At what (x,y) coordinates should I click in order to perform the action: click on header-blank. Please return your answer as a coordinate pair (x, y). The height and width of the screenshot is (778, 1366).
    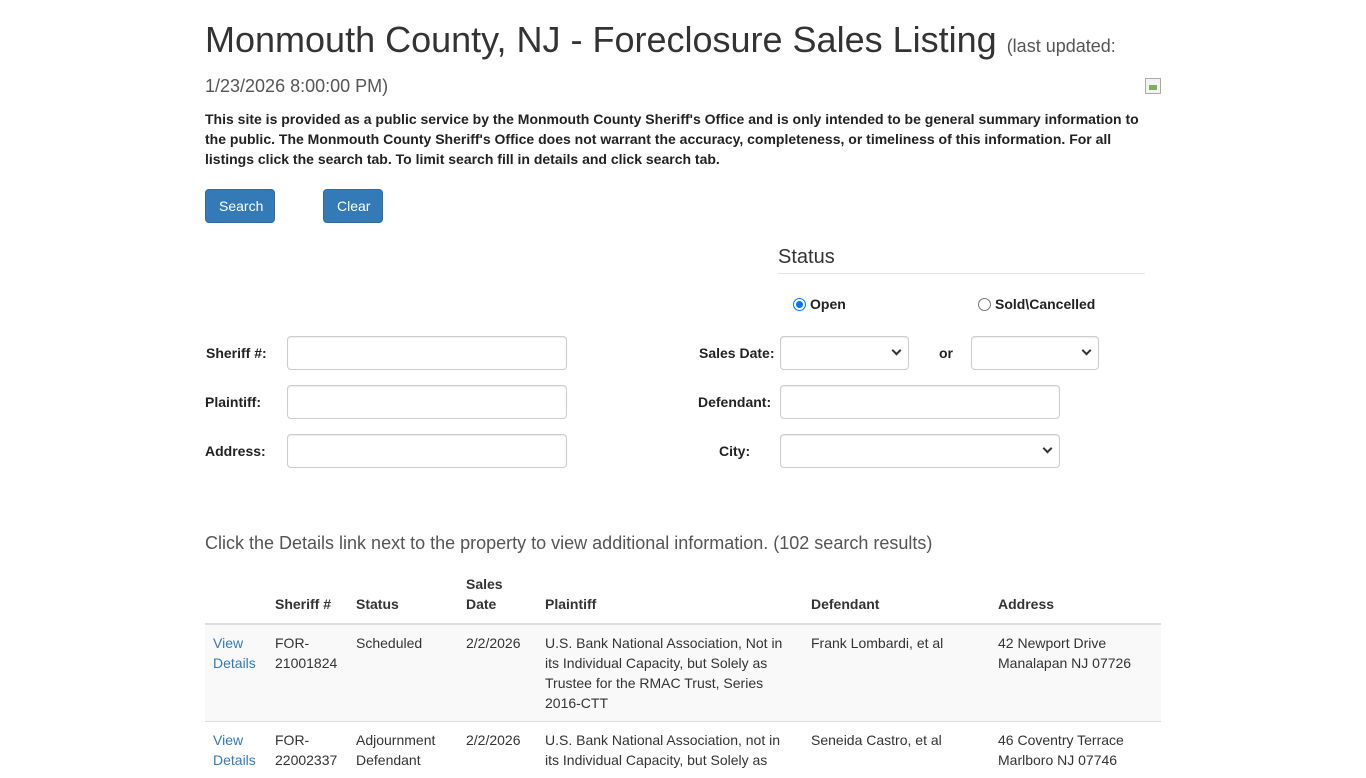
    Looking at the image, I should click on (236, 599).